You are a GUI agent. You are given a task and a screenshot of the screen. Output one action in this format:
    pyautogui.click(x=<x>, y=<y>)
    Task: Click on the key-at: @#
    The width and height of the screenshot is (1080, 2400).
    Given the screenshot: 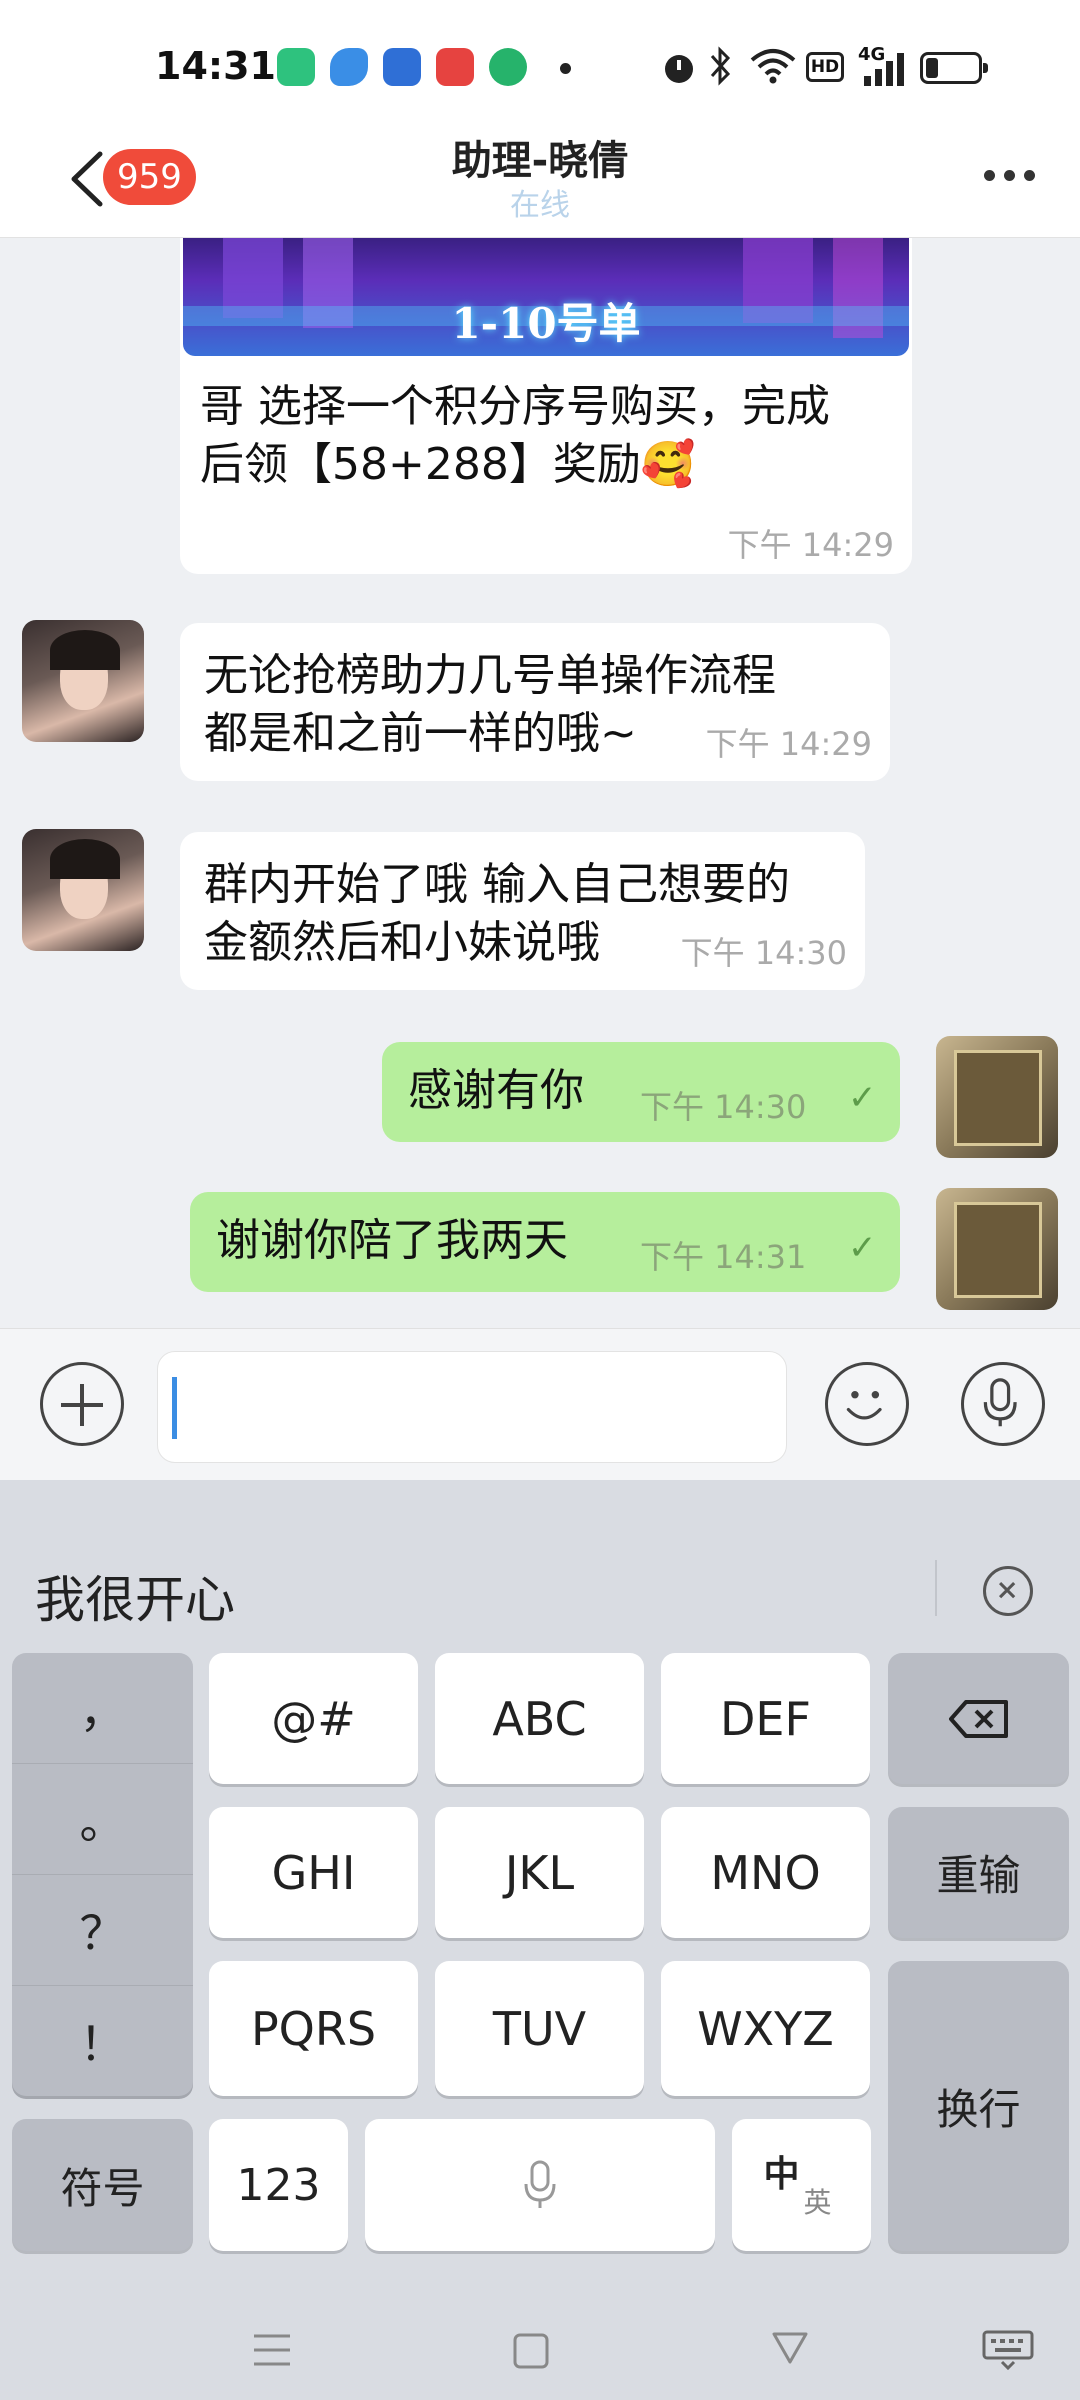 What is the action you would take?
    pyautogui.click(x=313, y=1718)
    